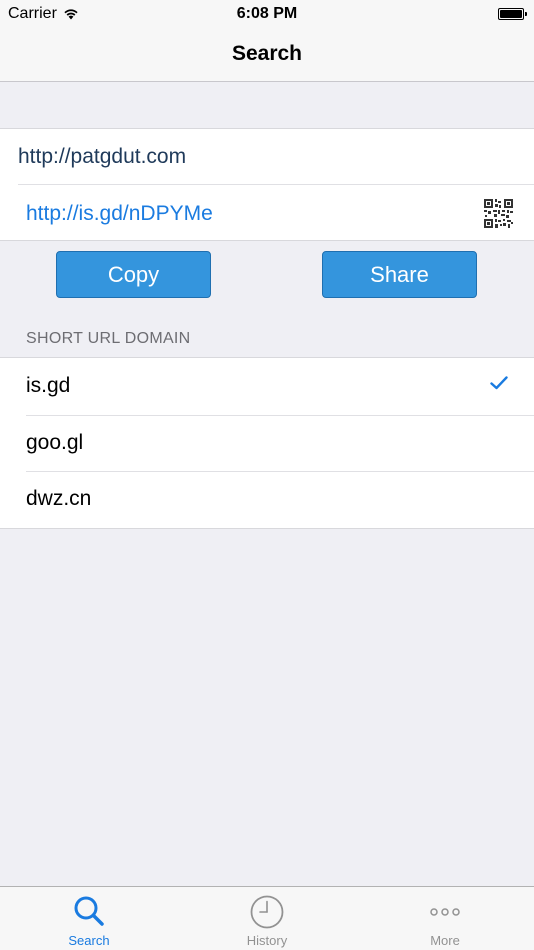 The height and width of the screenshot is (950, 534). I want to click on domain-option-is-gd: is.gd, so click(267, 386).